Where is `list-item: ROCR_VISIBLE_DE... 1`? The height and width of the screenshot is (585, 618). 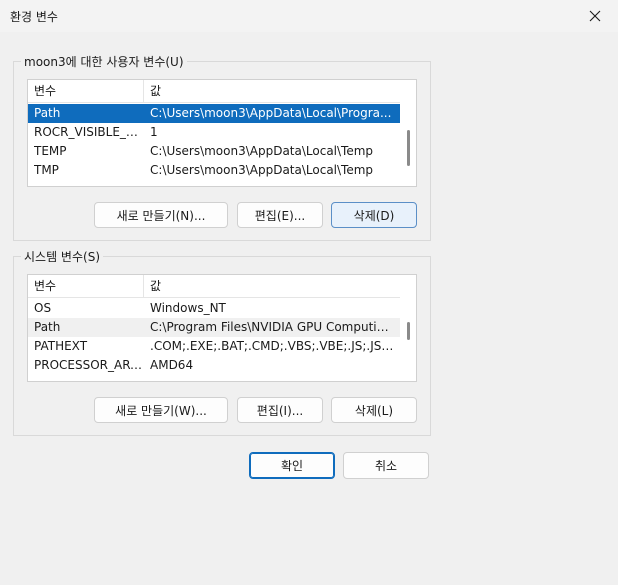 list-item: ROCR_VISIBLE_DE... 1 is located at coordinates (214, 132).